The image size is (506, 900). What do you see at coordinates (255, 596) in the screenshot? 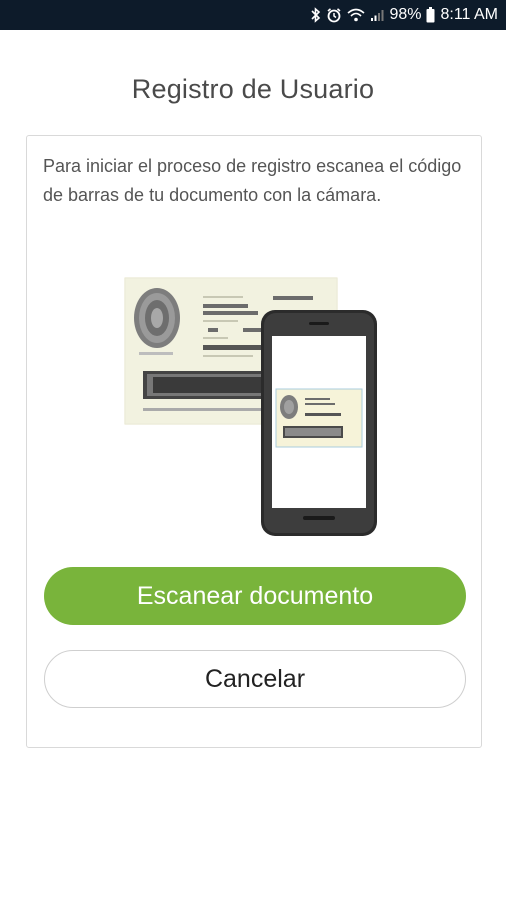
I see `scan-document-button: Escanear documento` at bounding box center [255, 596].